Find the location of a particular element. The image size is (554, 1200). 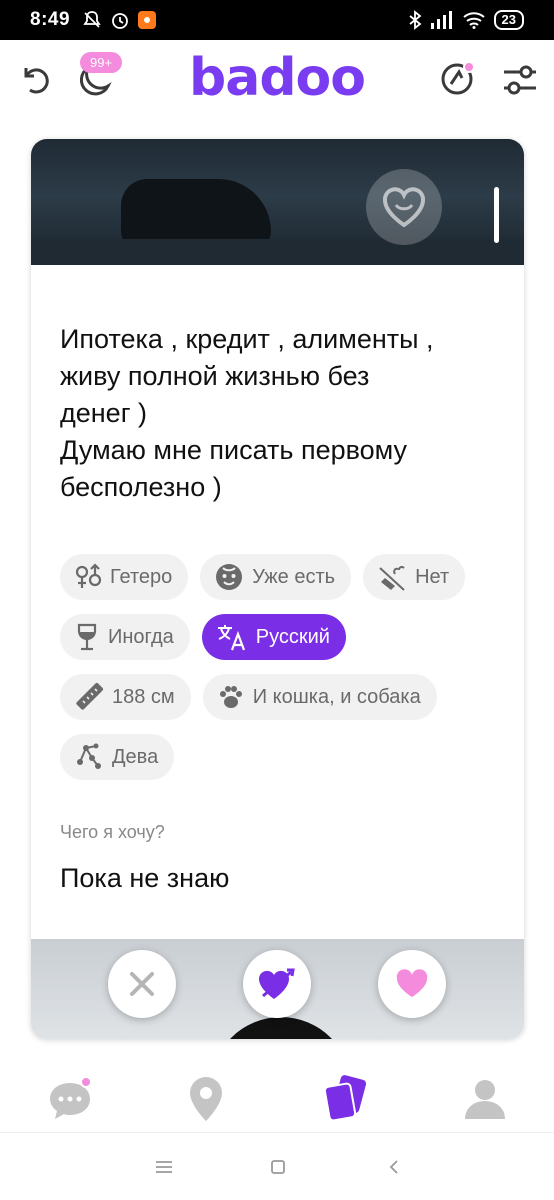

status-right-icons: 23 is located at coordinates (466, 20).